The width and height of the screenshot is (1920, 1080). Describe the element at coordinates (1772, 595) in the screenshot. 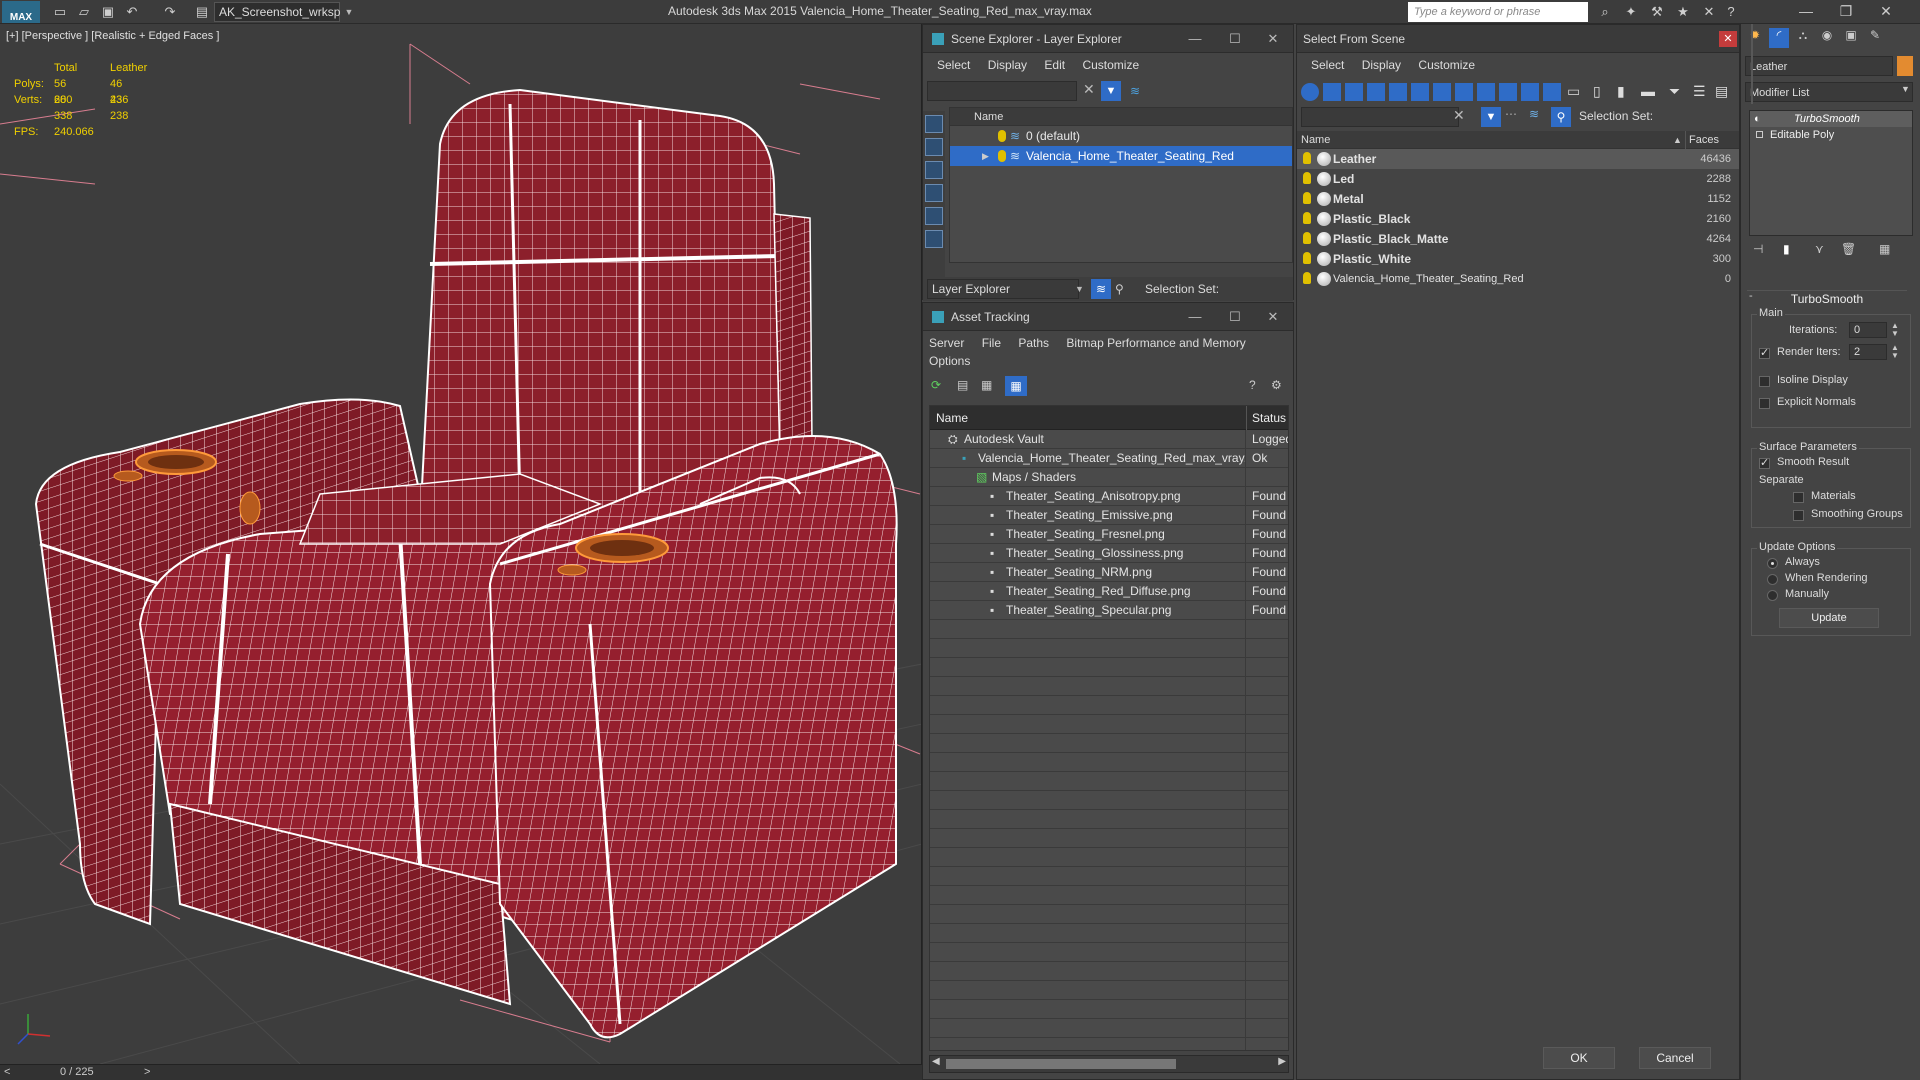

I see `manually-radio` at that location.